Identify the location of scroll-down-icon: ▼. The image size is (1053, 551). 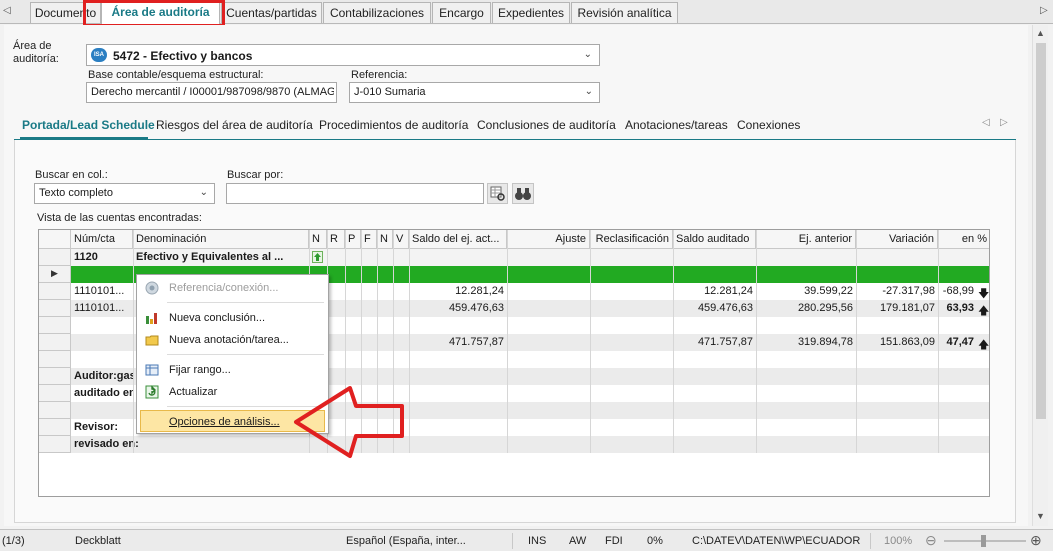
(1040, 516).